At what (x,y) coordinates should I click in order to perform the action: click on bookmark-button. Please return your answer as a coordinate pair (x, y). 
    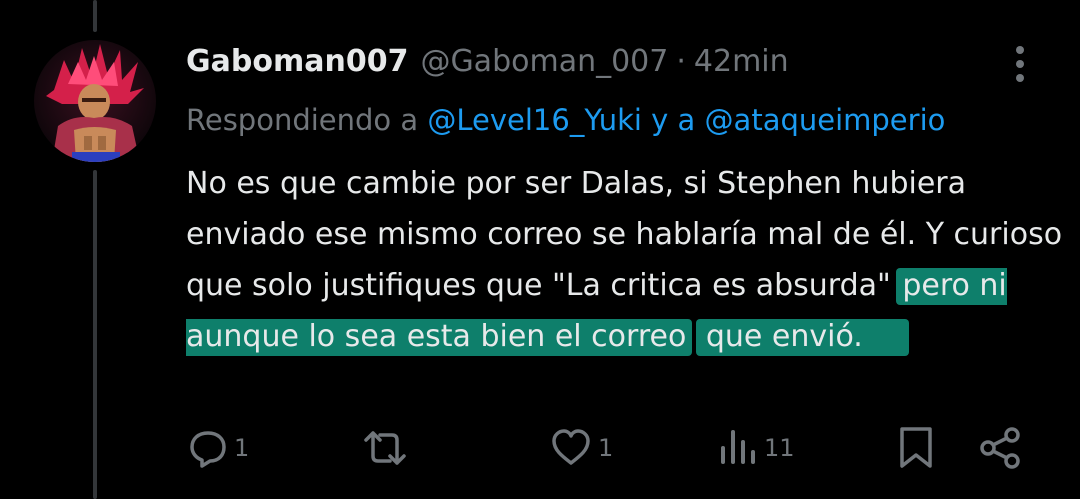
    Looking at the image, I should click on (916, 448).